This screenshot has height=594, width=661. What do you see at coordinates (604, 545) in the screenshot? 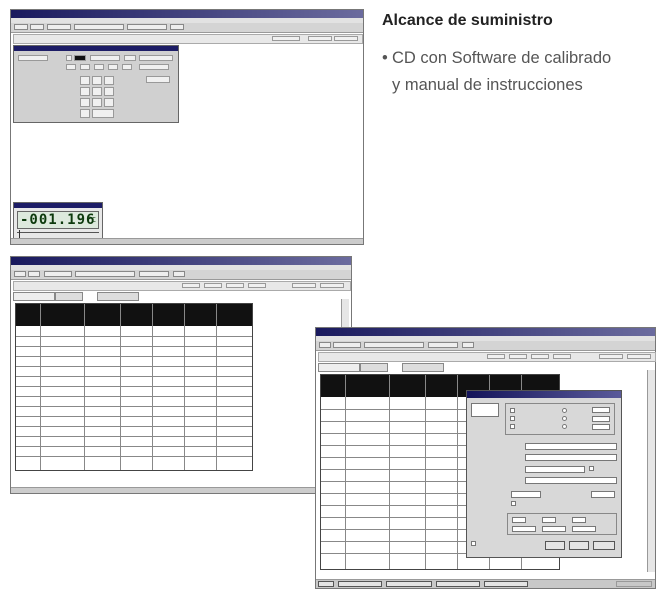
I see `help-button` at bounding box center [604, 545].